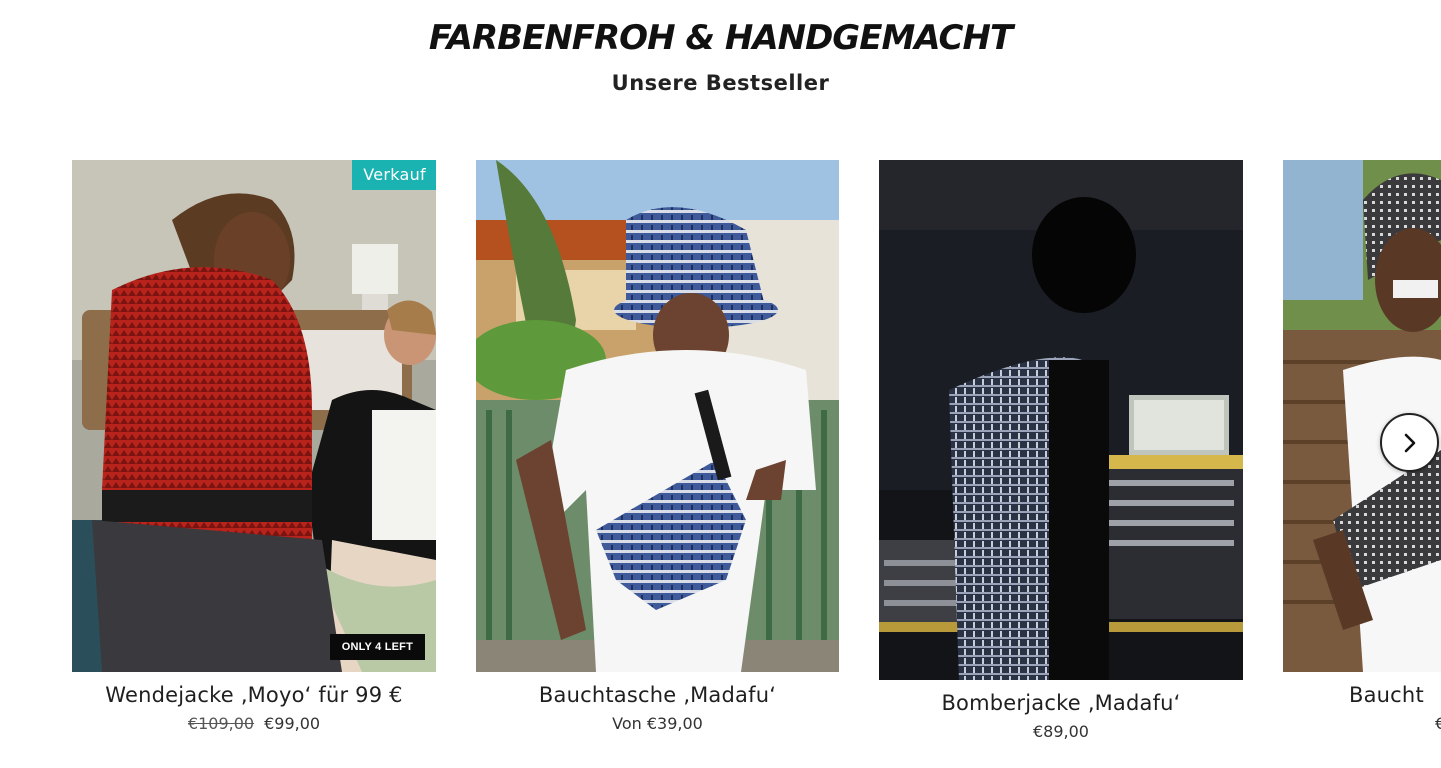 This screenshot has width=1441, height=768. What do you see at coordinates (1061, 731) in the screenshot?
I see `product-price: €89,00` at bounding box center [1061, 731].